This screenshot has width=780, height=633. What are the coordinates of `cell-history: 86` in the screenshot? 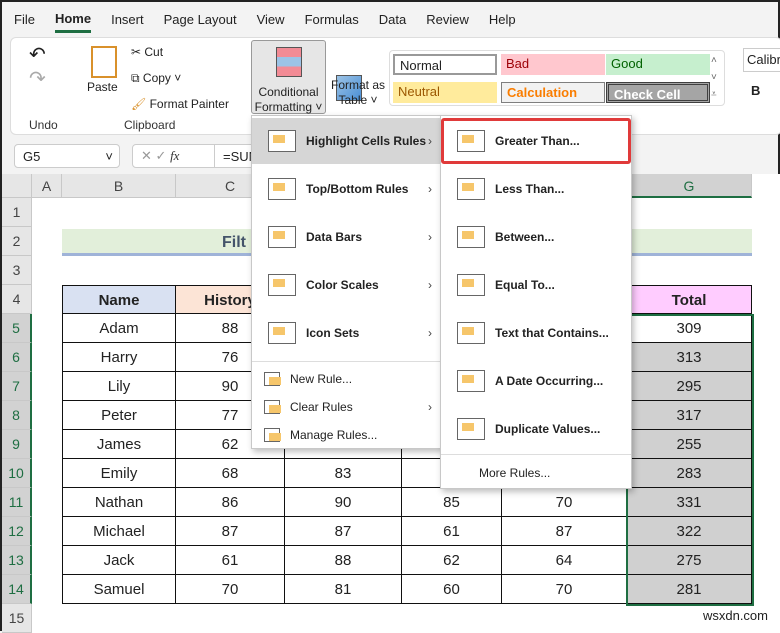 It's located at (230, 502).